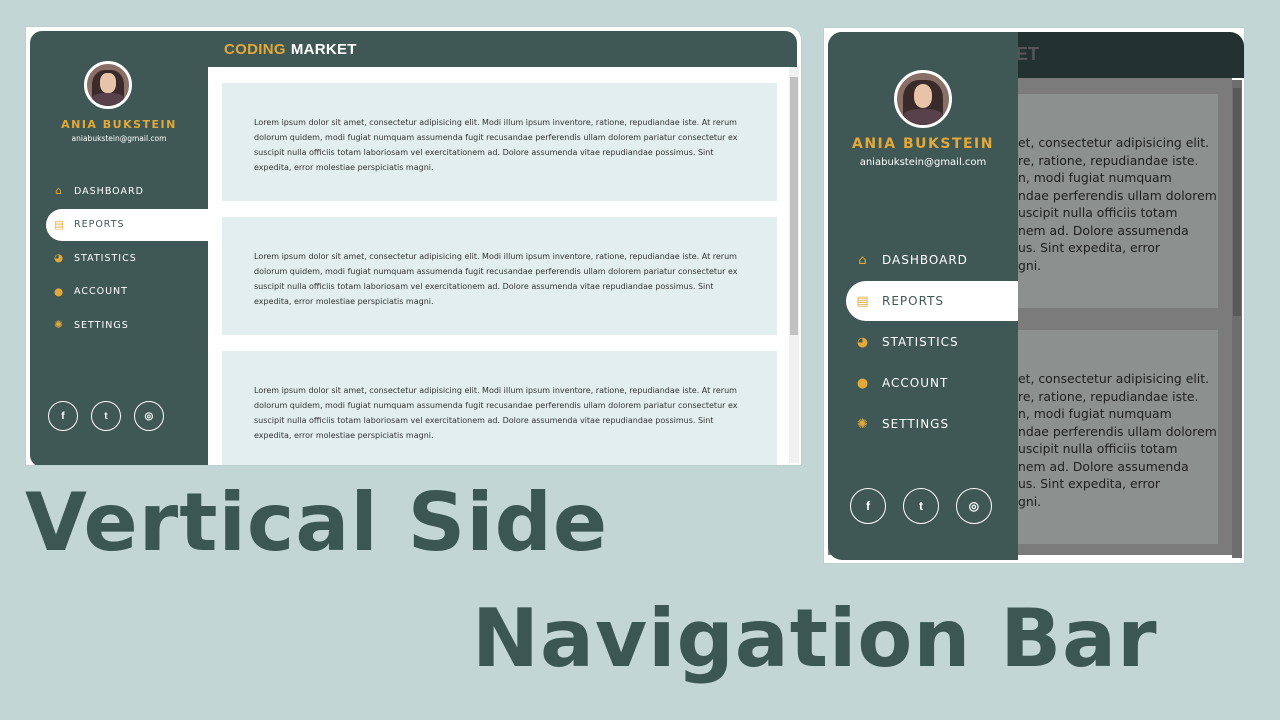  Describe the element at coordinates (502, 49) in the screenshot. I see `top-header: CODING MARKET` at that location.